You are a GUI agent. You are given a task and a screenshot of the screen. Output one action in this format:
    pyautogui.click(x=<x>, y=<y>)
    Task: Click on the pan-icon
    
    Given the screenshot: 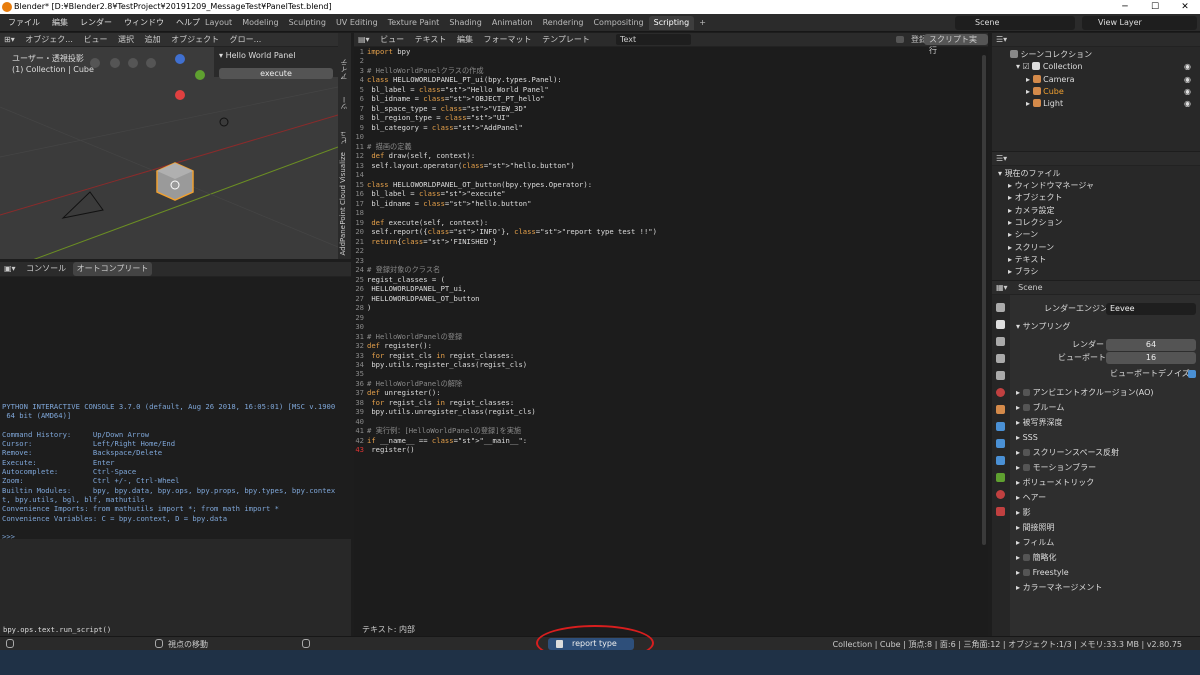 What is the action you would take?
    pyautogui.click(x=133, y=63)
    